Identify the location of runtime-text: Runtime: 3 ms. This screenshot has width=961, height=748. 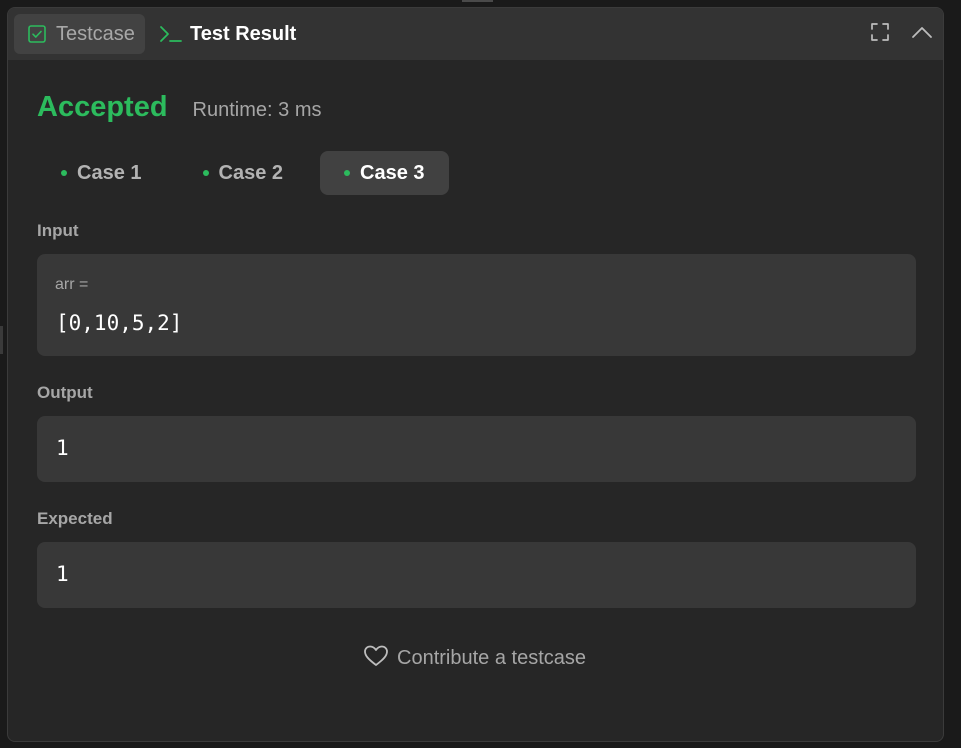
(257, 110).